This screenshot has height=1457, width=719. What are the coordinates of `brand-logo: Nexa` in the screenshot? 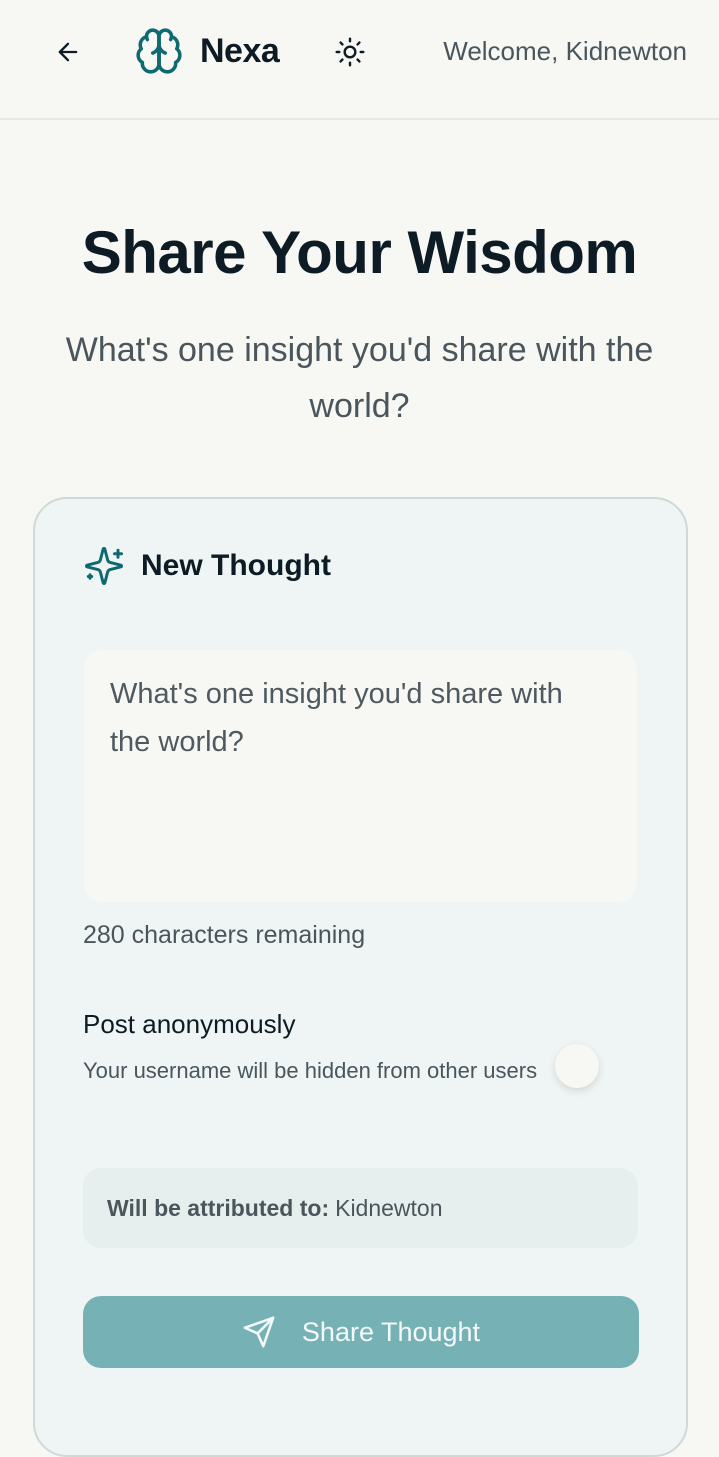 It's located at (207, 51).